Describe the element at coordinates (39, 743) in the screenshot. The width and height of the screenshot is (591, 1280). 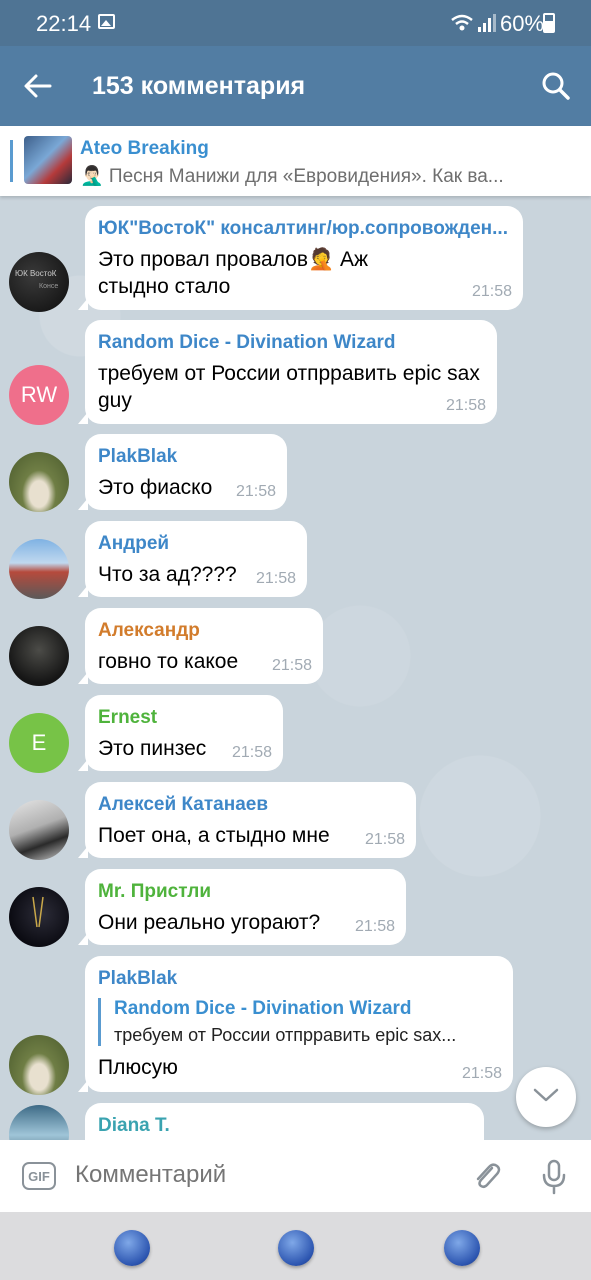
I see `avatar: E` at that location.